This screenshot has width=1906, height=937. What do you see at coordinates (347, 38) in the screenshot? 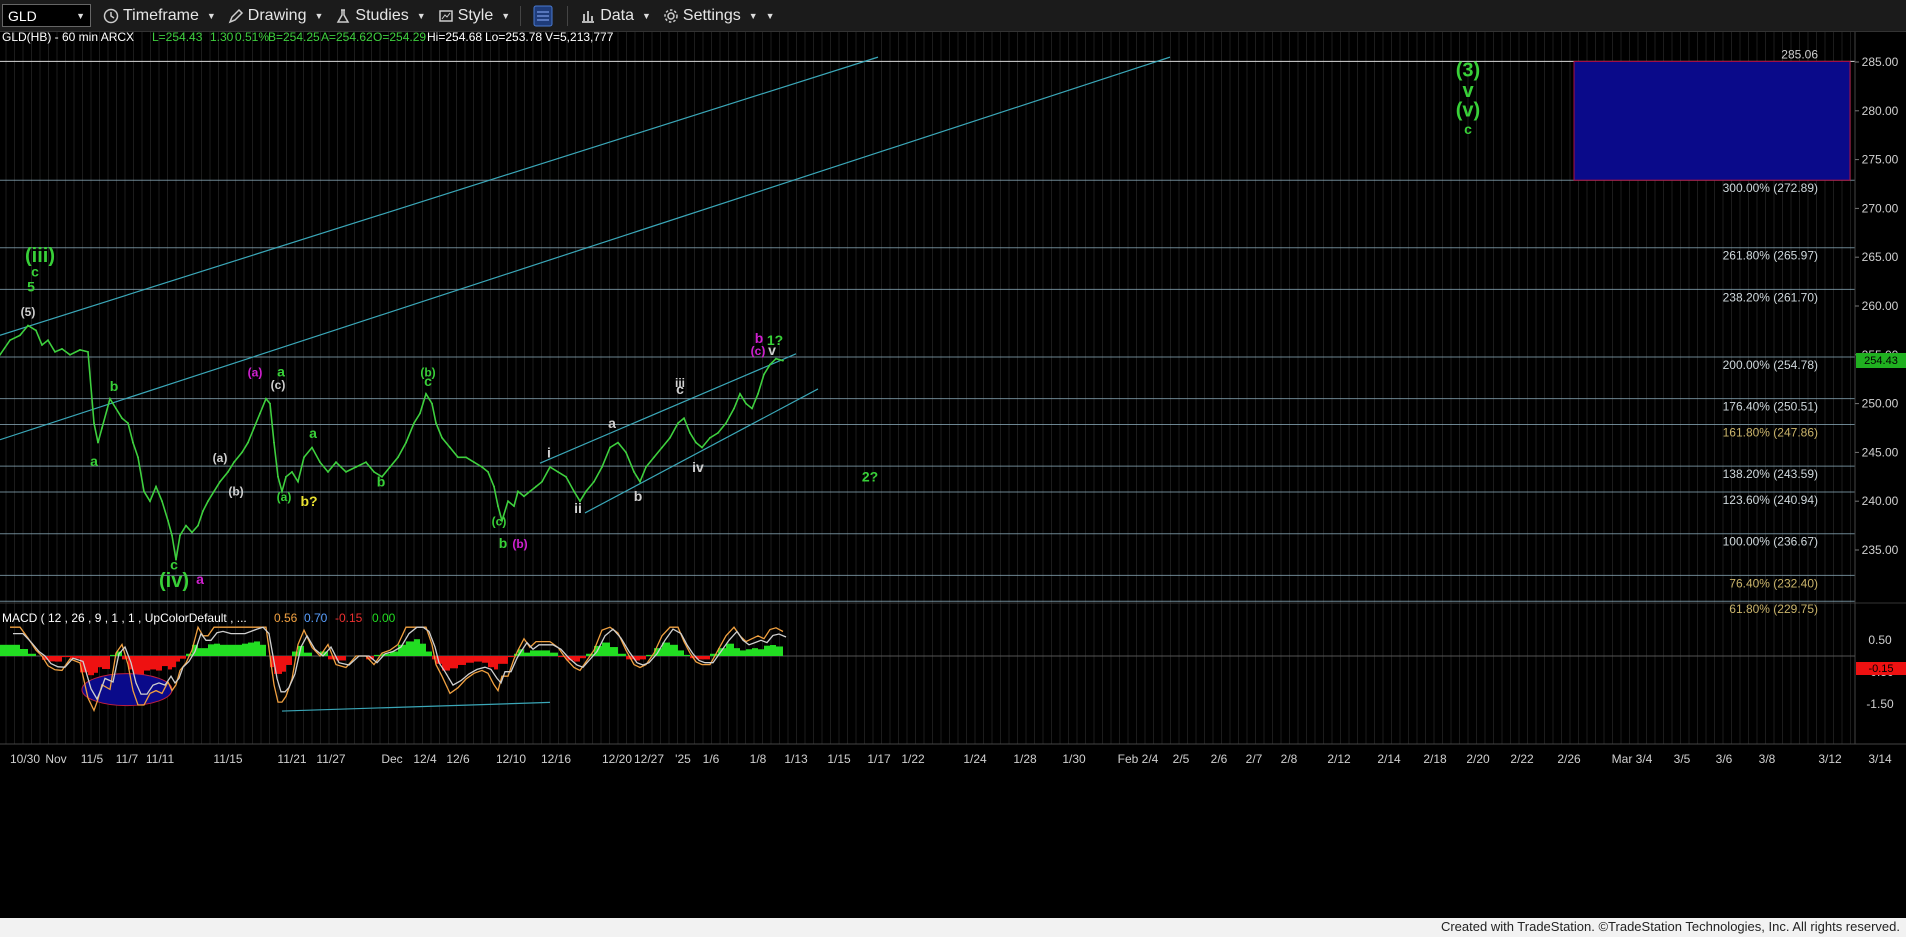
I see `info-ask: A=254.62` at bounding box center [347, 38].